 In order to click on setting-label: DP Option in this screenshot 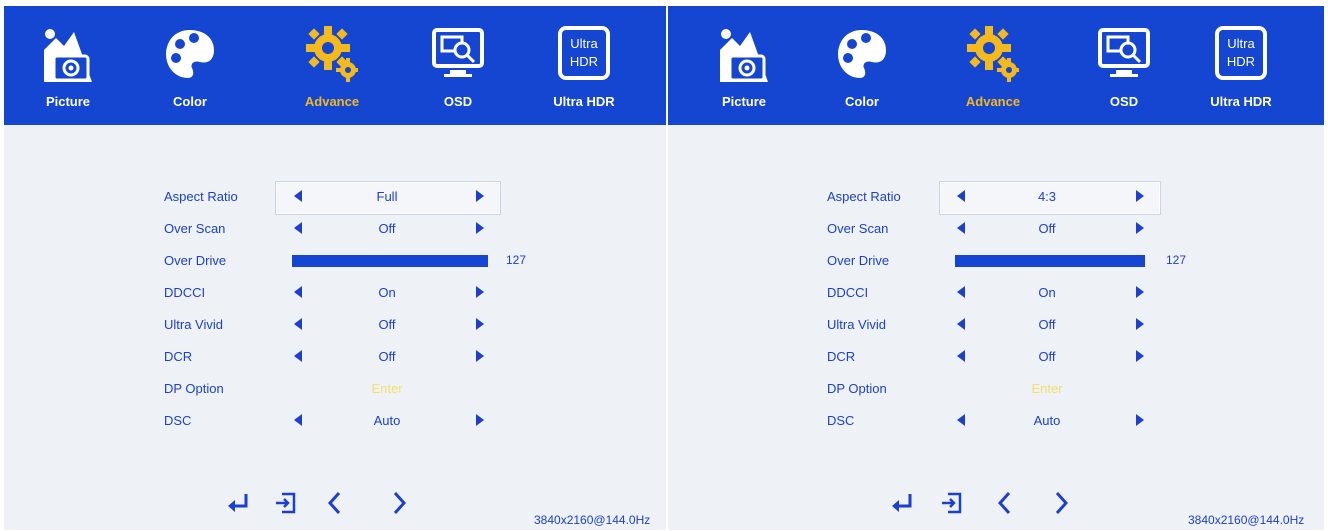, I will do `click(194, 388)`.